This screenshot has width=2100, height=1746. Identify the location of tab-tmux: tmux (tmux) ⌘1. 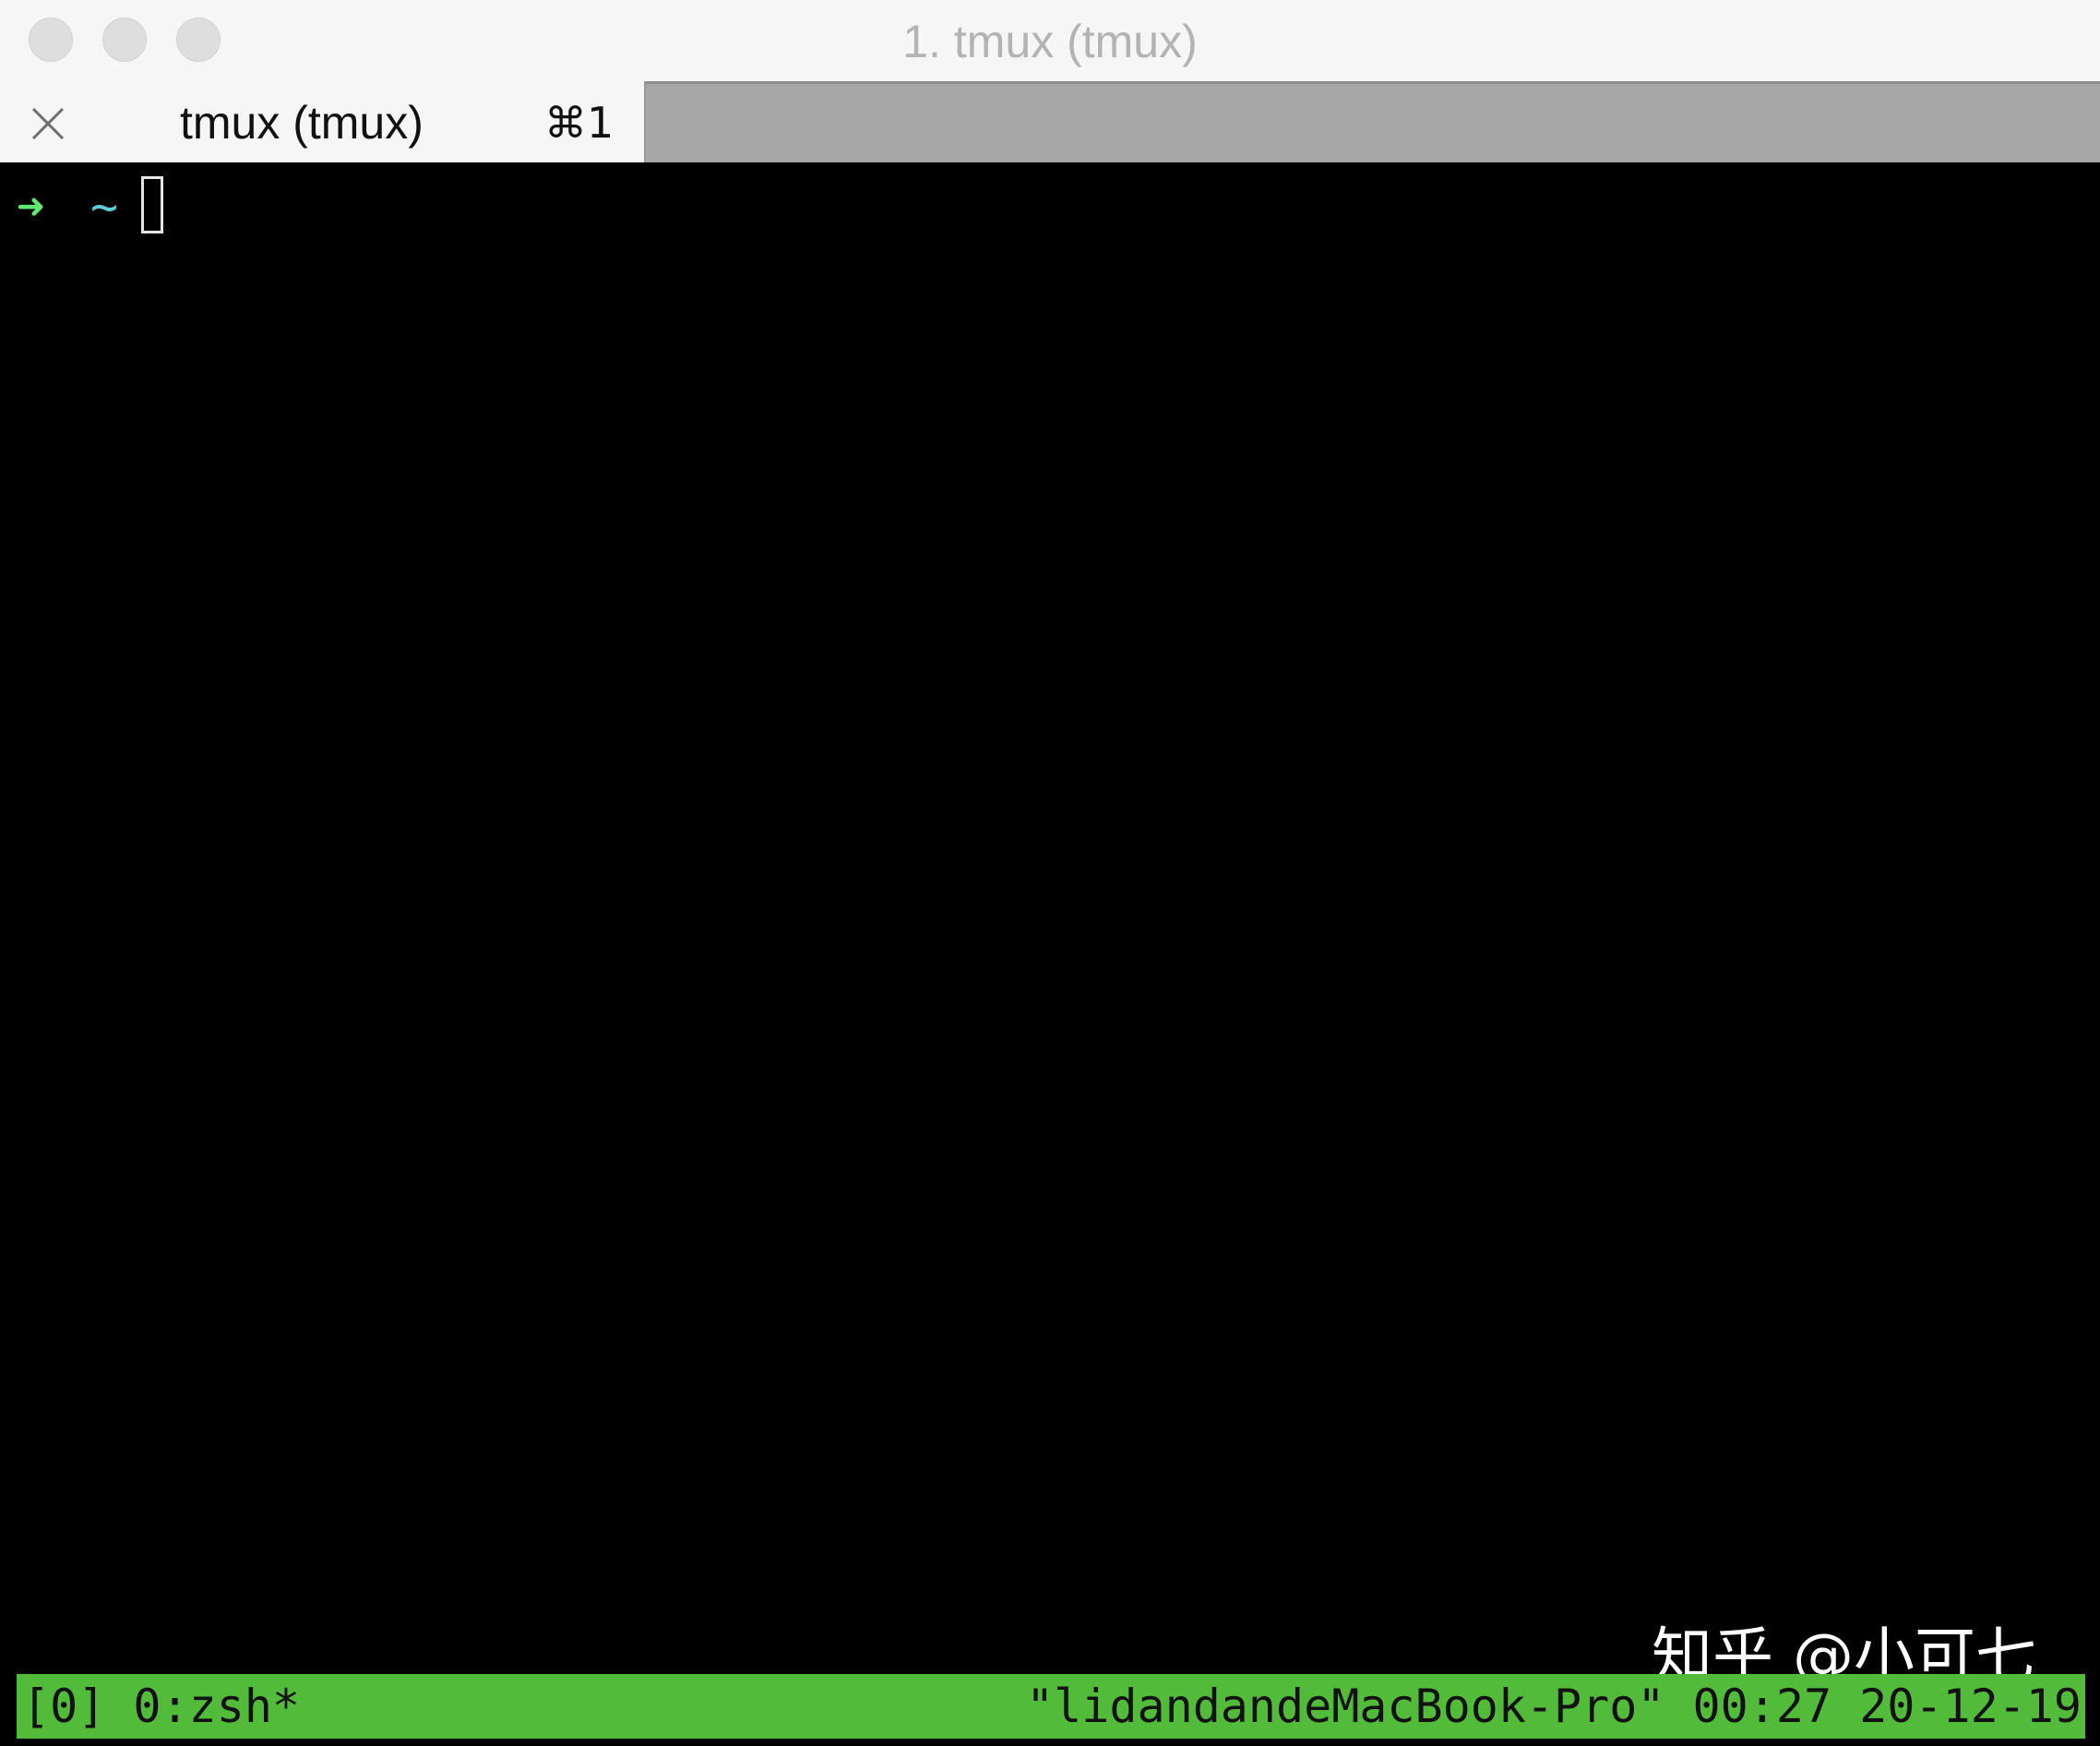
(323, 121).